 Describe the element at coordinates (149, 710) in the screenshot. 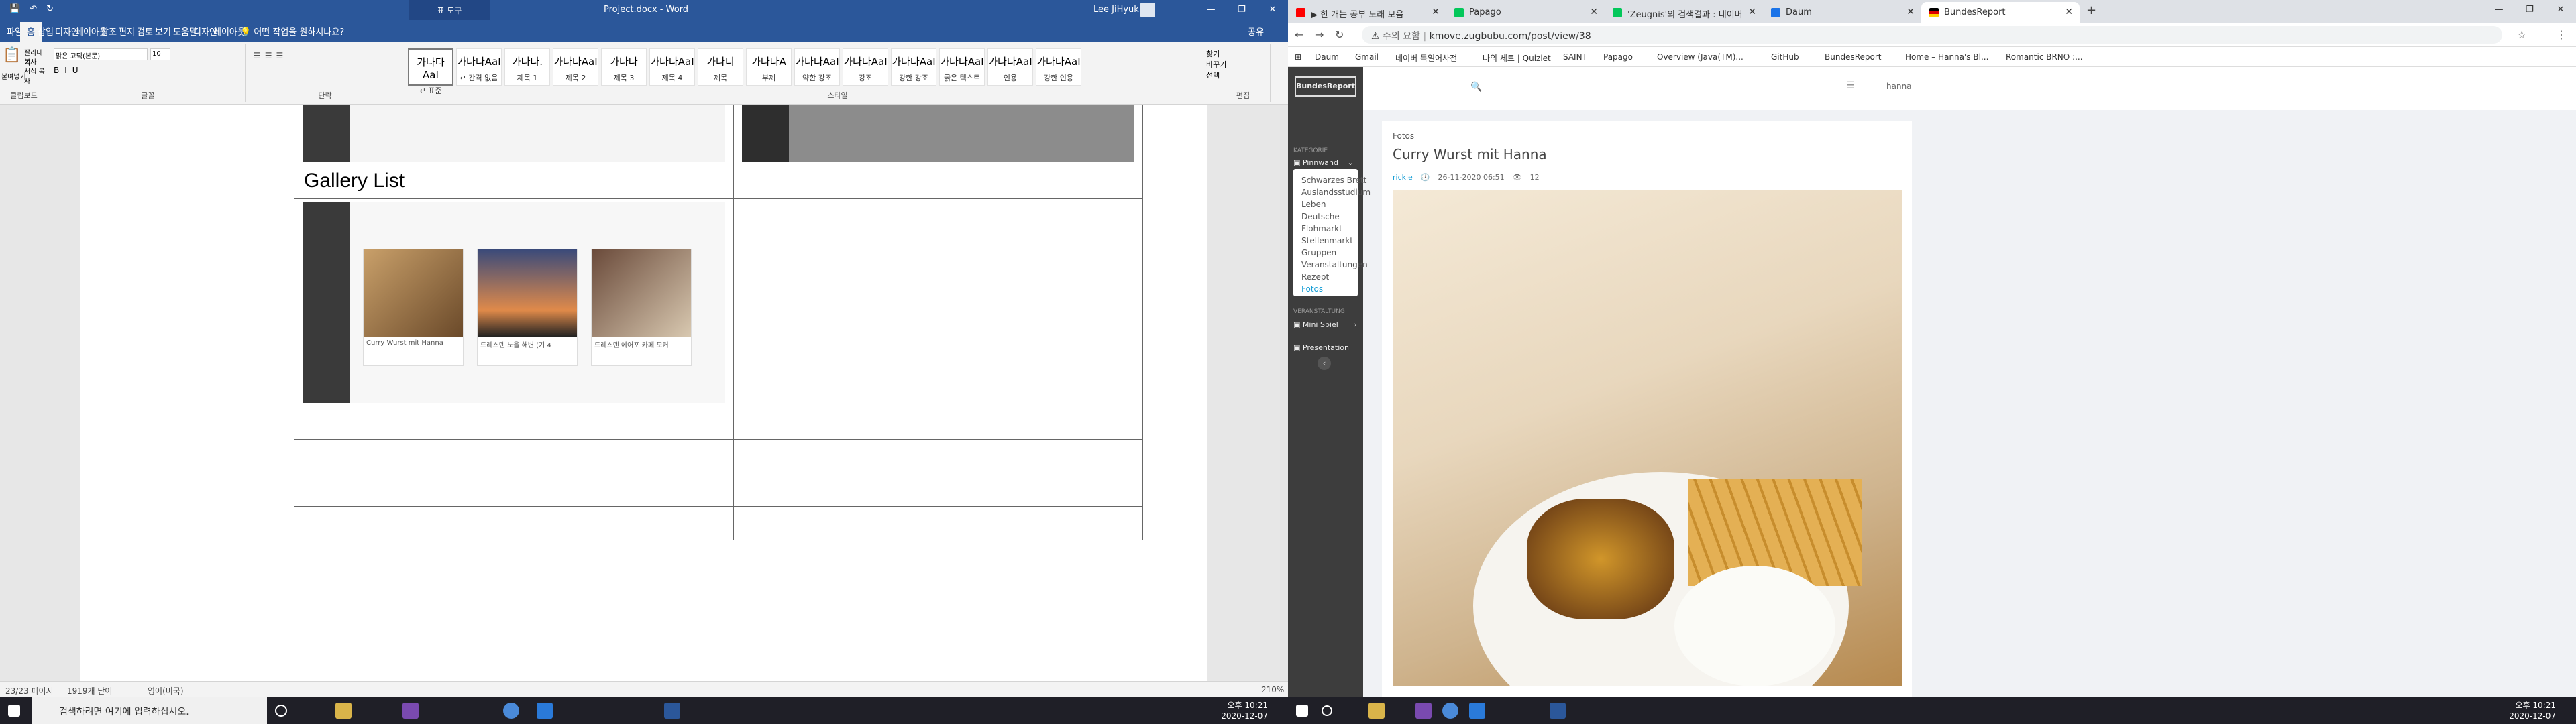

I see `taskbar-search: 검색하려면 여기에 입력하십시오.` at that location.